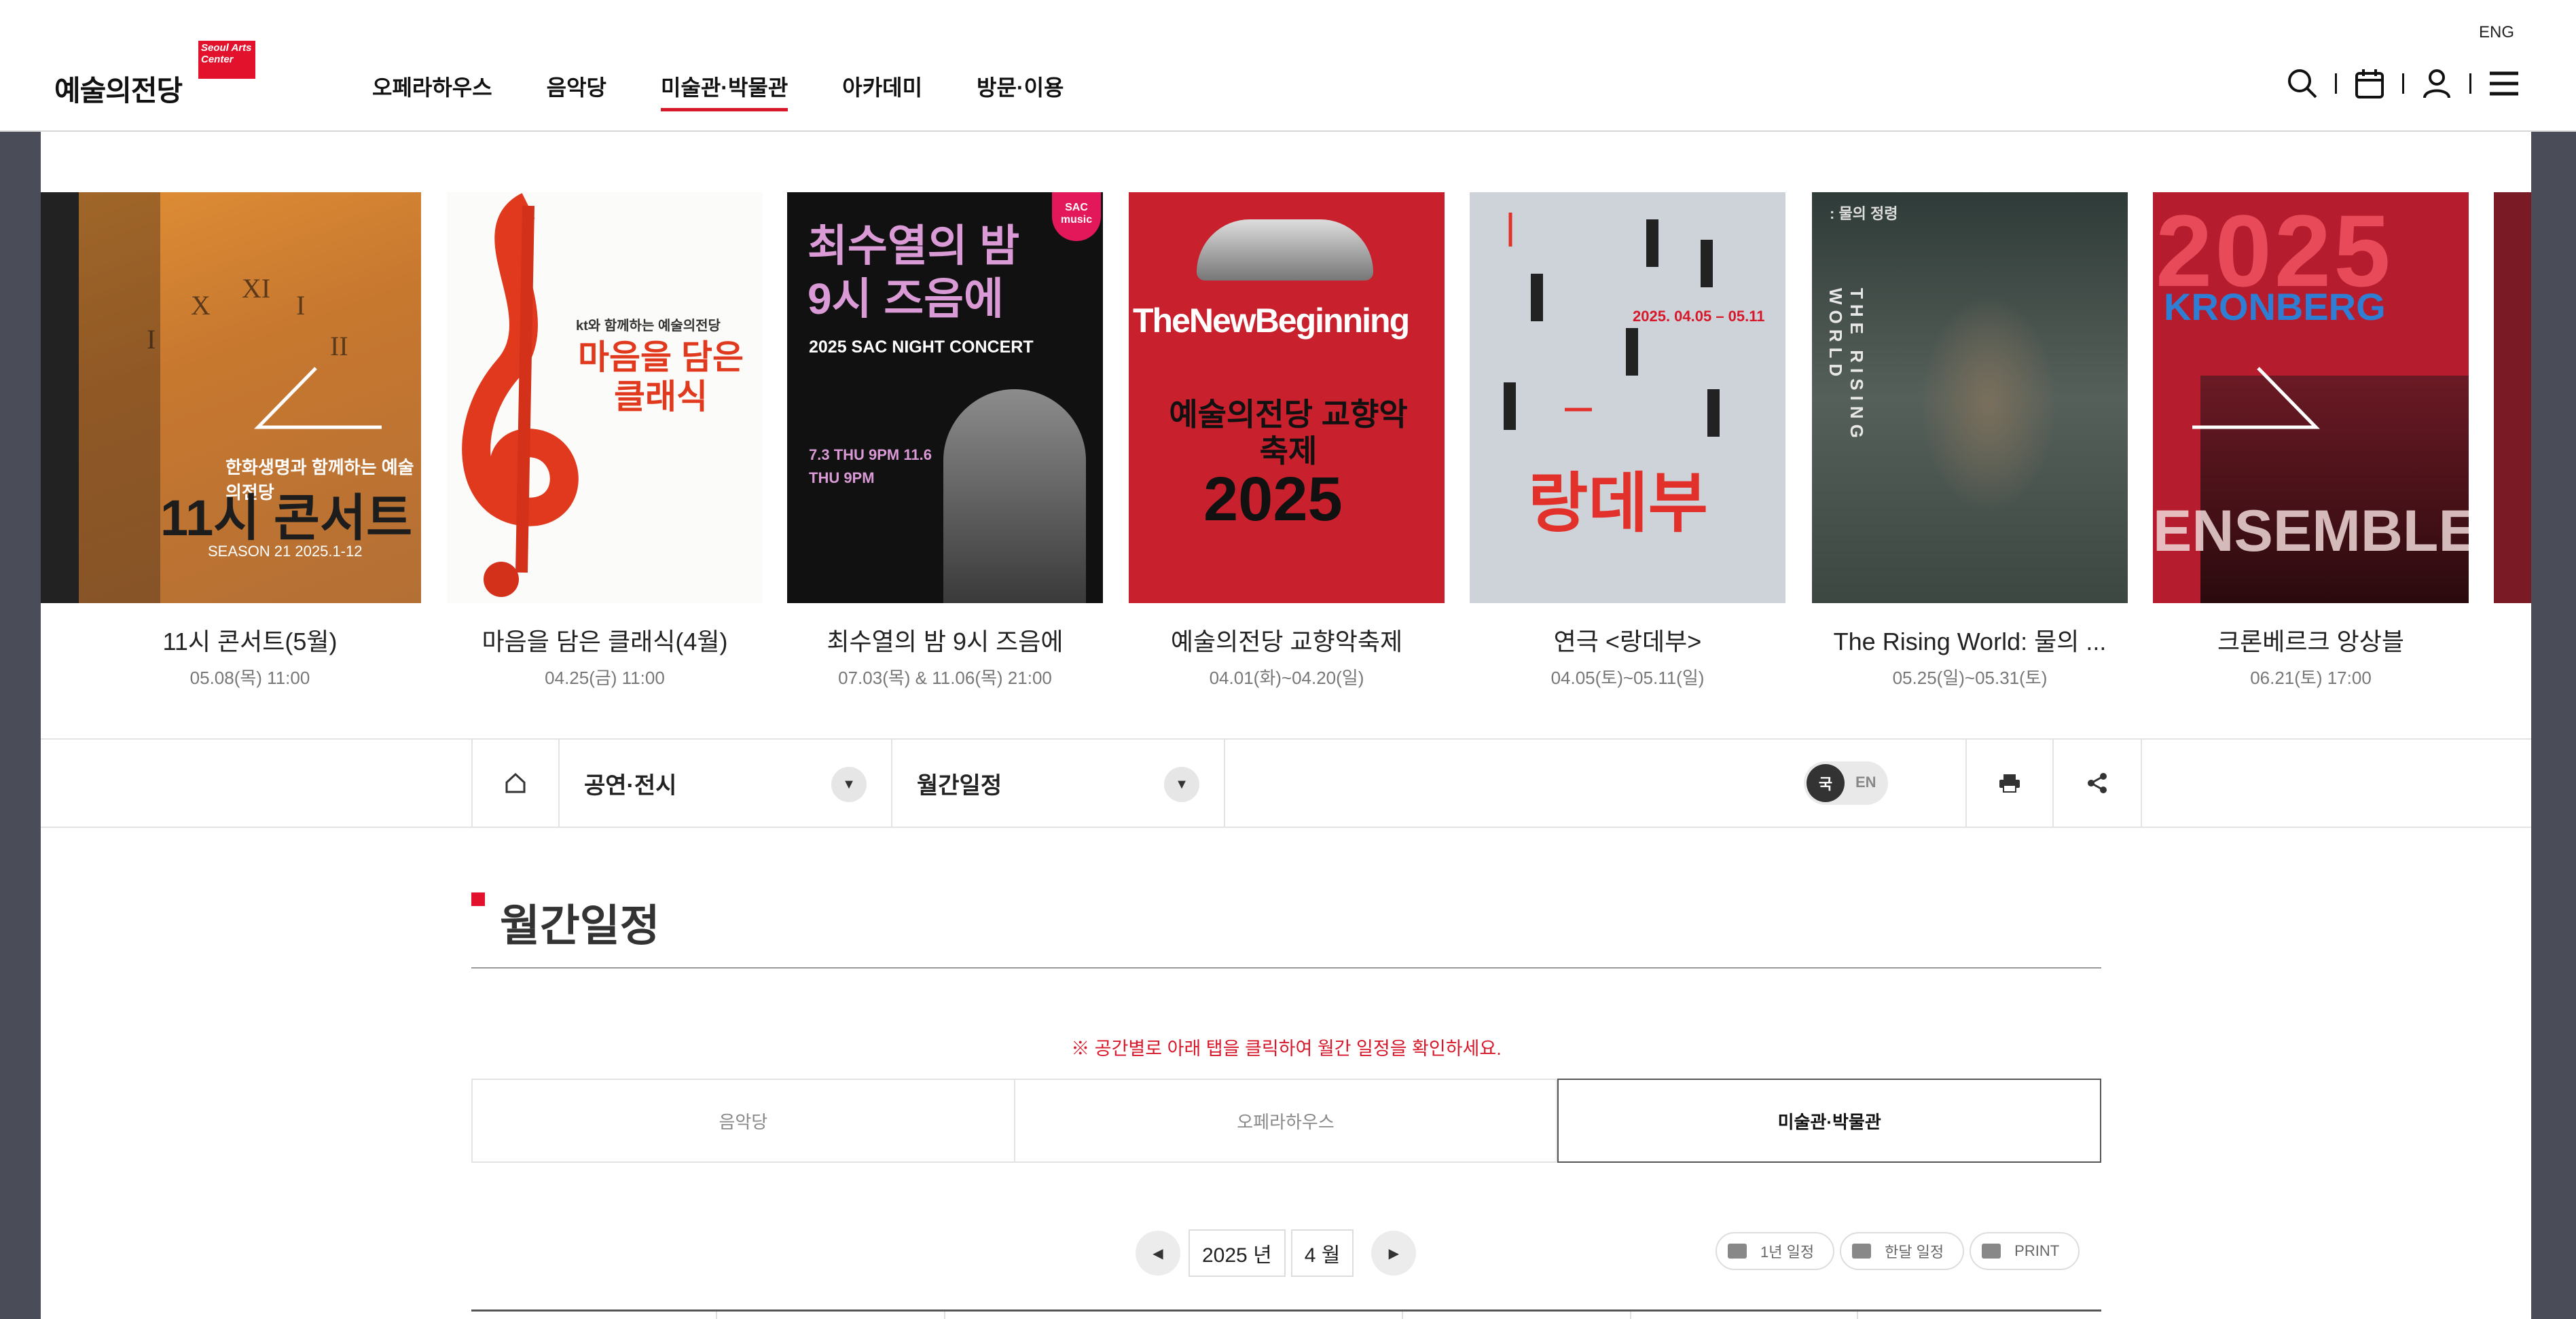 This screenshot has width=2576, height=1319. What do you see at coordinates (959, 785) in the screenshot?
I see `page-dropdown-label: 월간일정` at bounding box center [959, 785].